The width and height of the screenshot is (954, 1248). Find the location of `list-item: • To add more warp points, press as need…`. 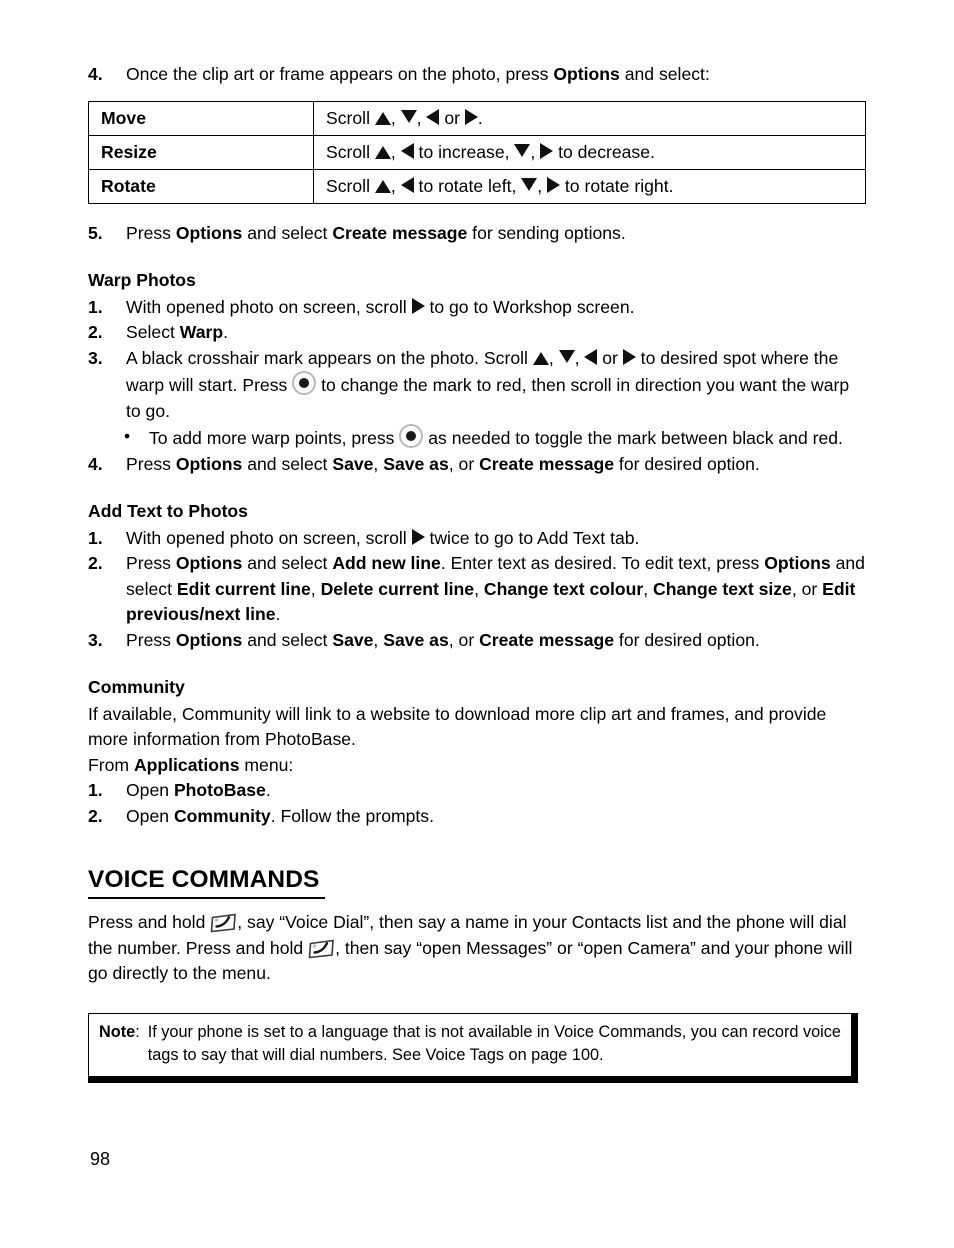

list-item: • To add more warp points, press as need… is located at coordinates (478, 438).